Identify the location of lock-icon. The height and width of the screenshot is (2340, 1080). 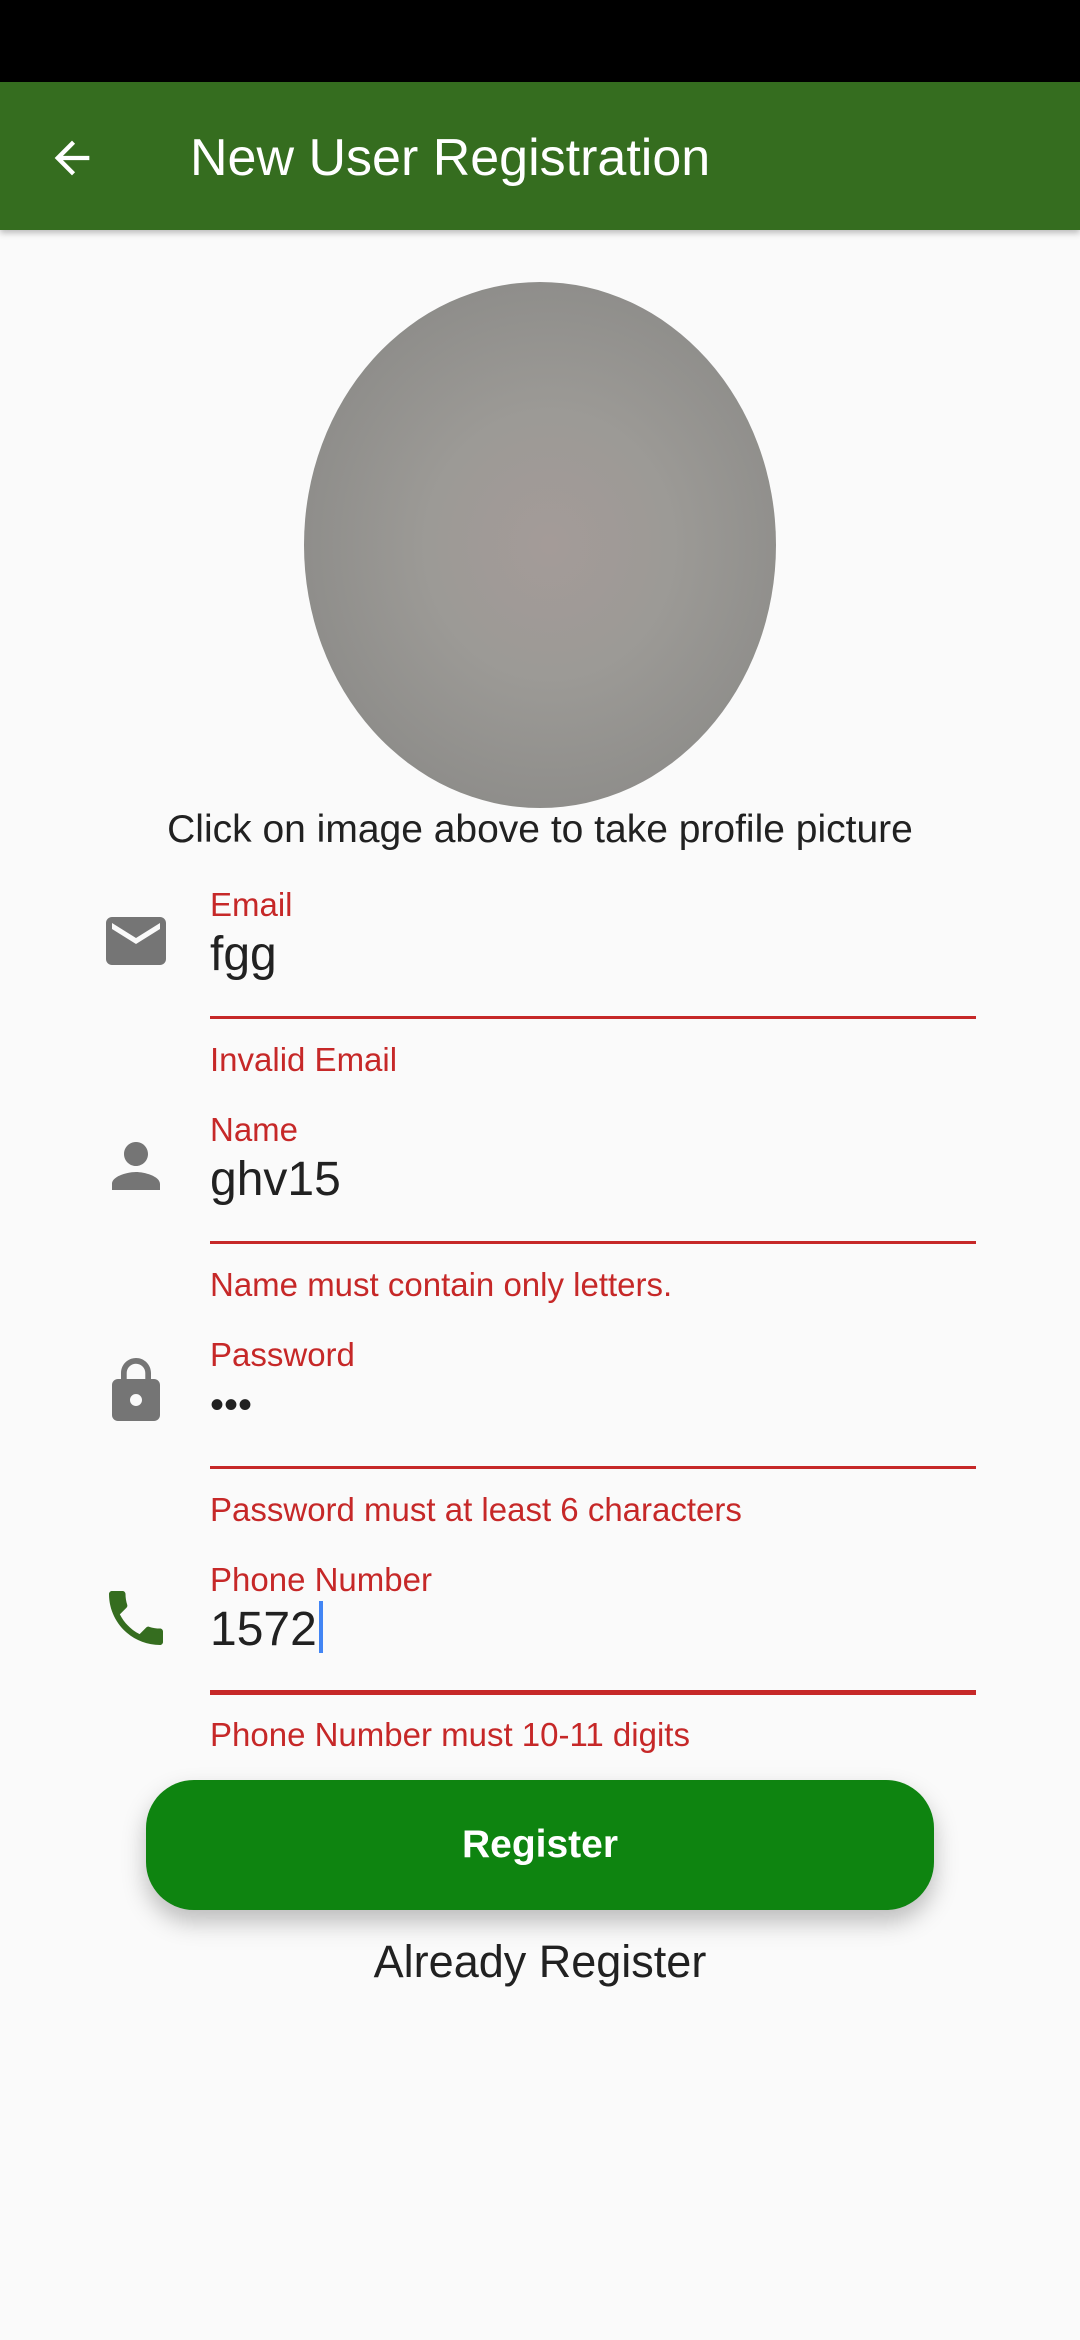
(136, 1389).